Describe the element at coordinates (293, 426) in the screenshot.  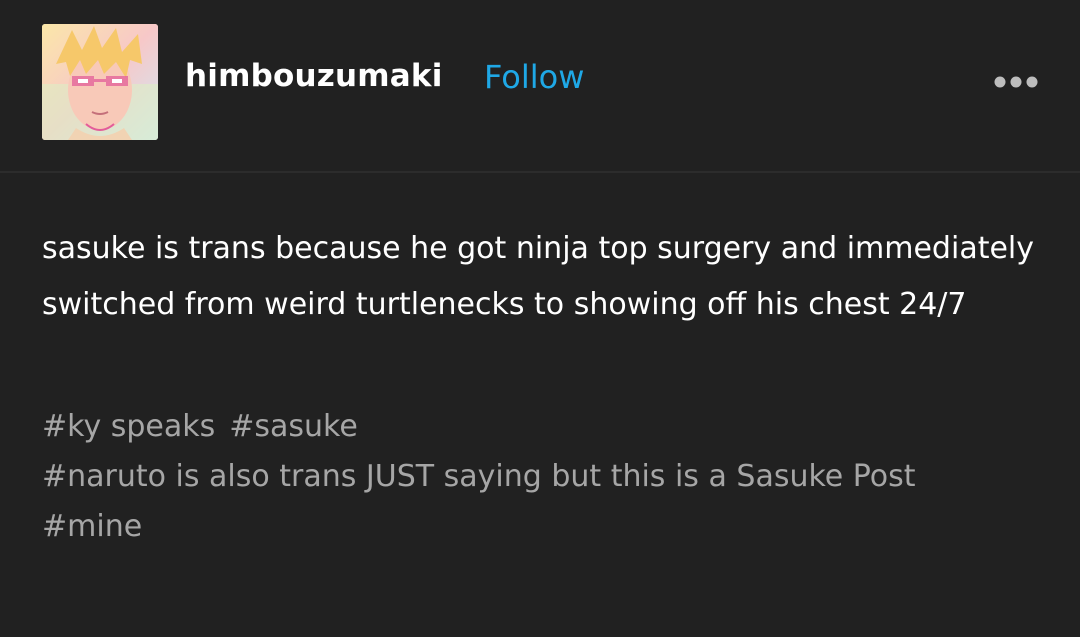
I see `tag-link: #sasuke` at that location.